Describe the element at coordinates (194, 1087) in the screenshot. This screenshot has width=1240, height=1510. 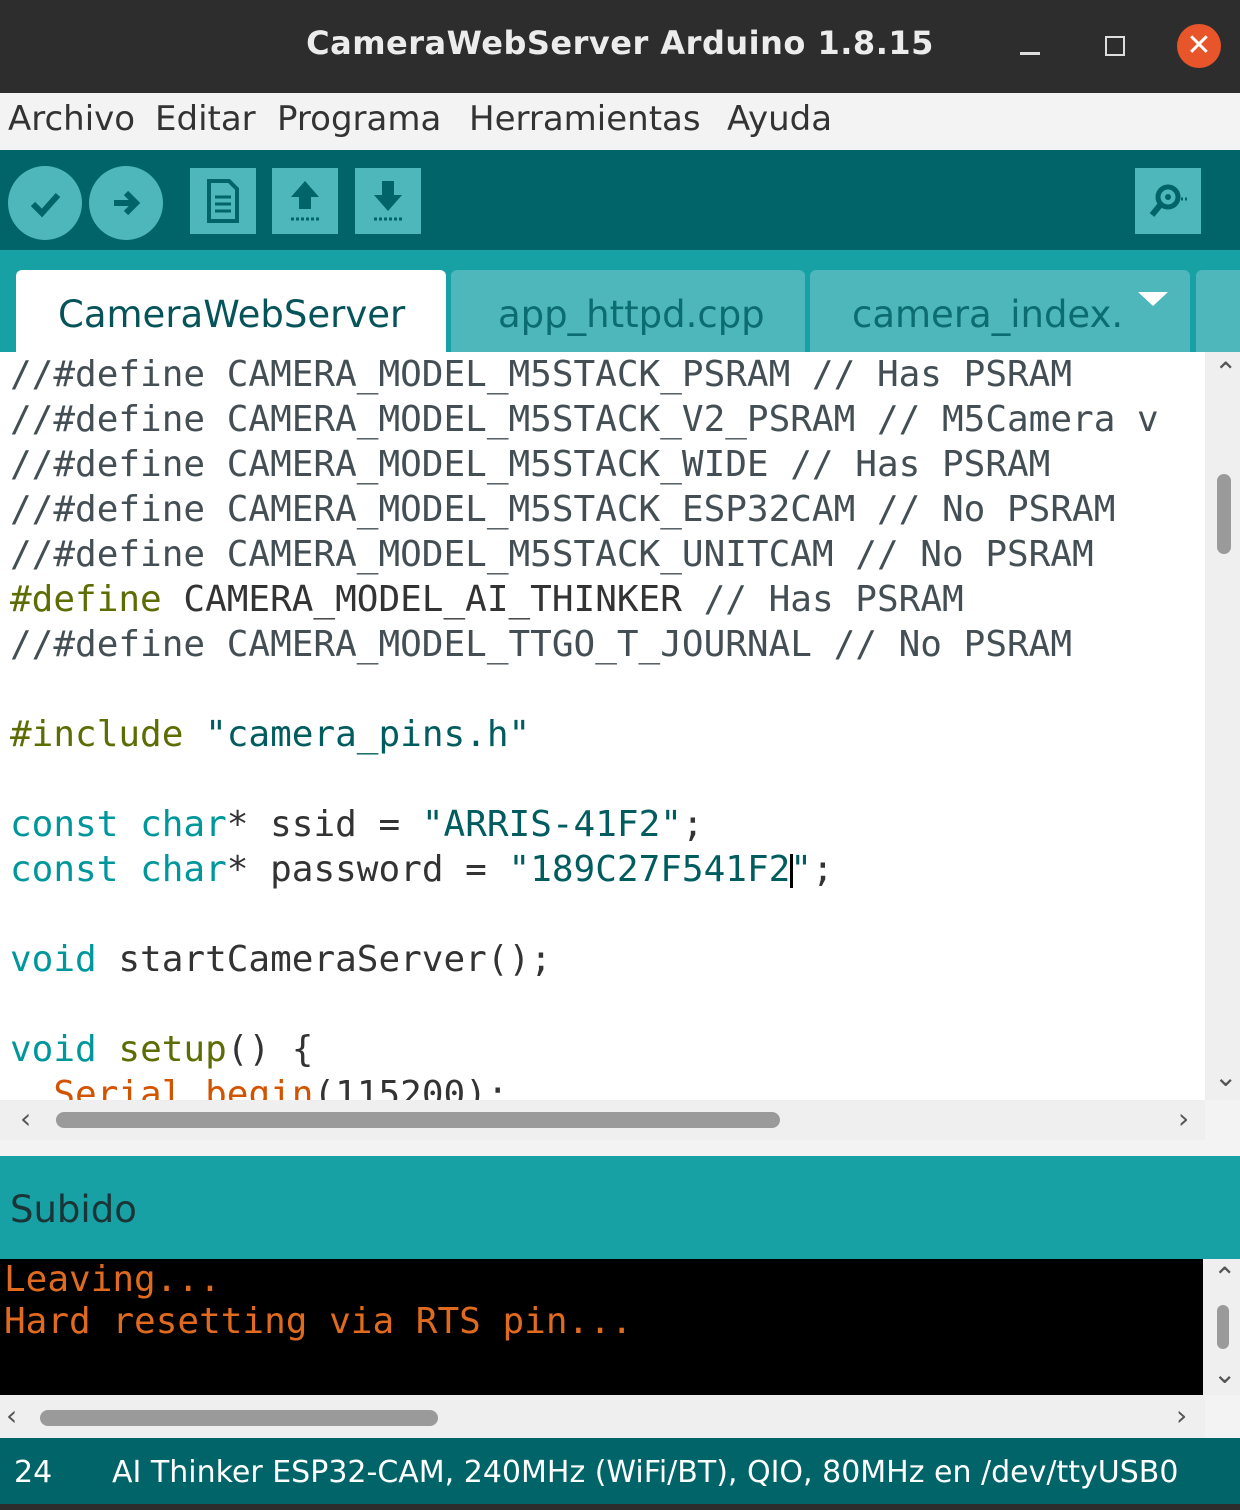
I see `code-token: .` at that location.